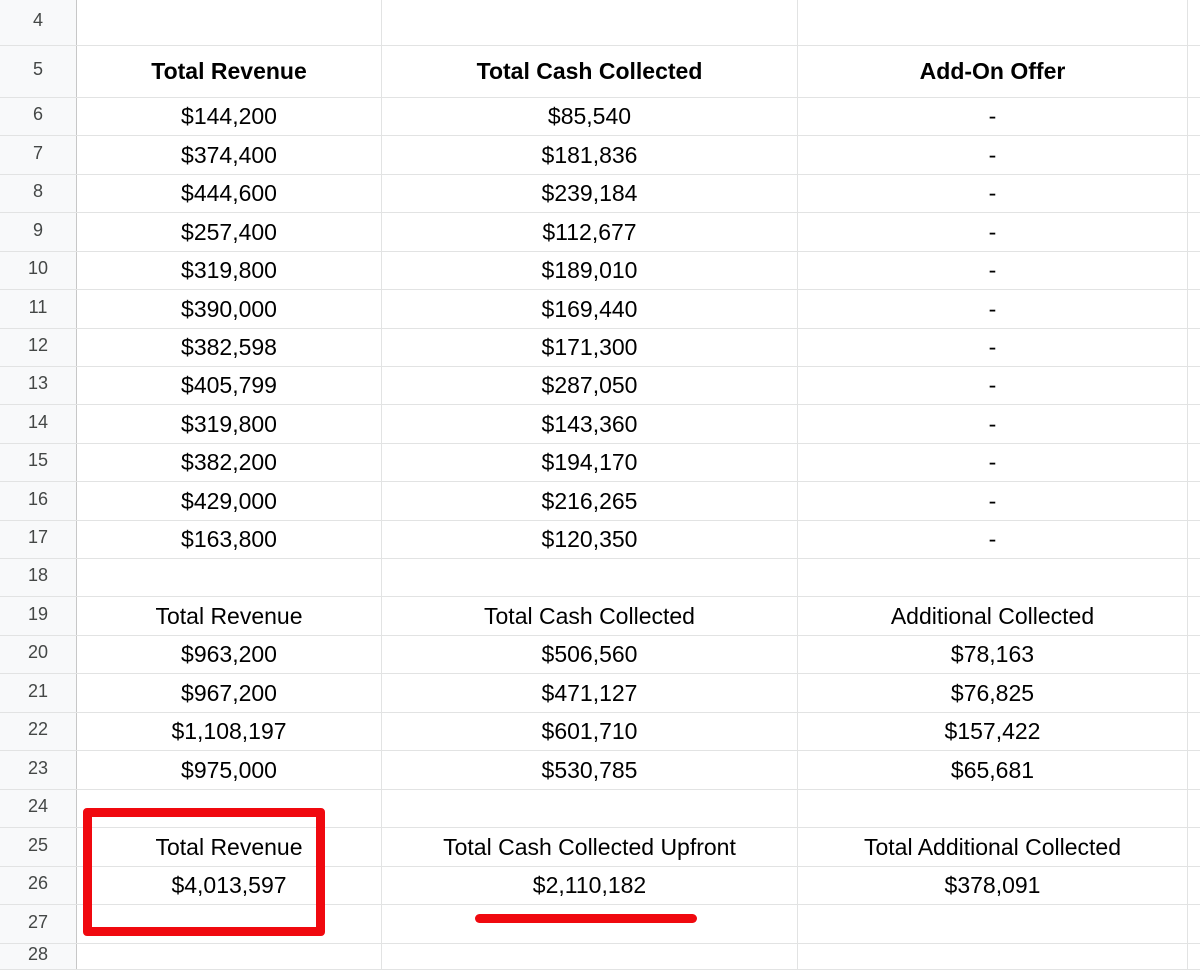 This screenshot has height=970, width=1200. What do you see at coordinates (993, 539) in the screenshot?
I see `cell-c-17: -` at bounding box center [993, 539].